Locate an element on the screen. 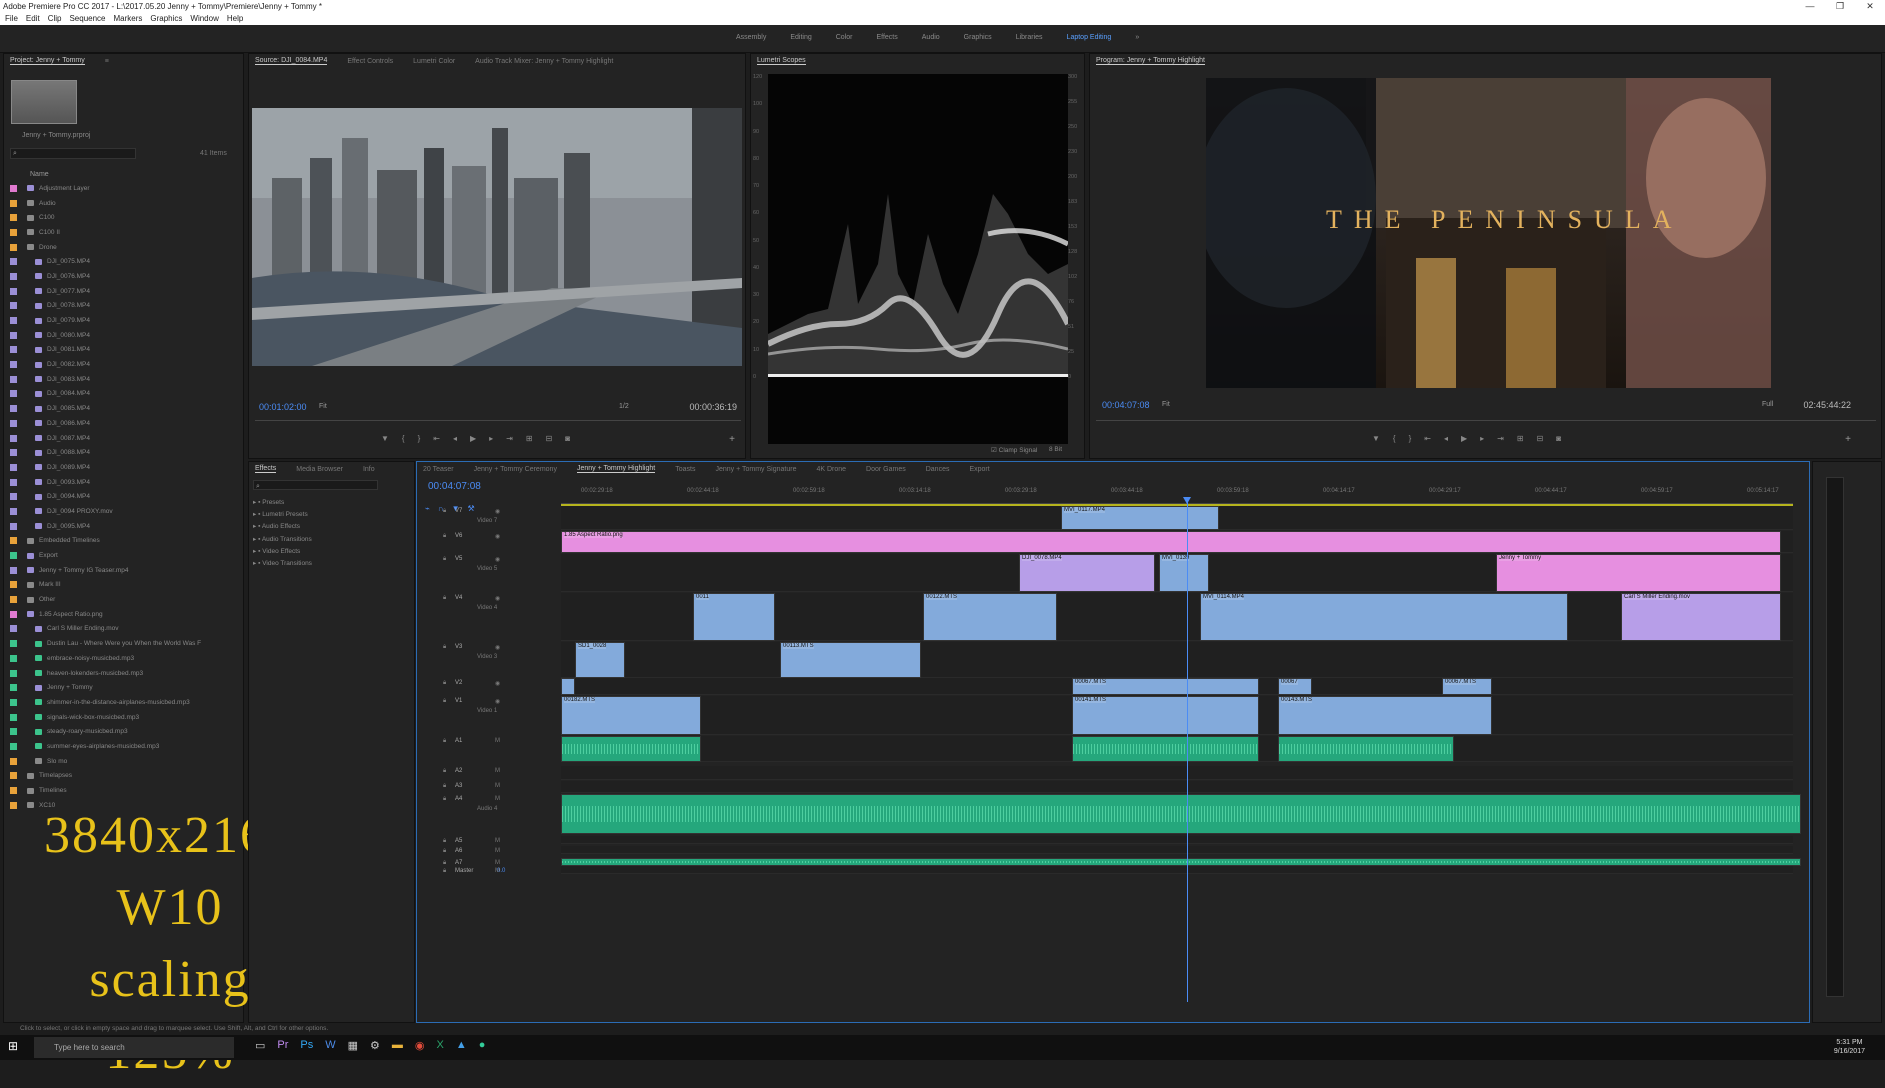 This screenshot has height=1088, width=1885. project-item: DJI_0094 PROXY.mov is located at coordinates (125, 511).